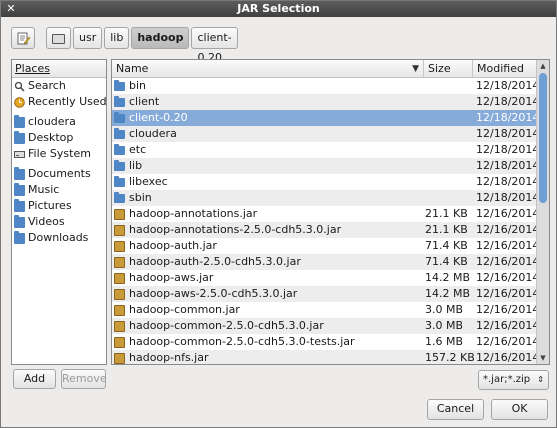 This screenshot has height=428, width=557. Describe the element at coordinates (268, 326) in the screenshot. I see `file-name-cell: hadoop-common-2.5.0-cdh5.3.0.jar` at that location.